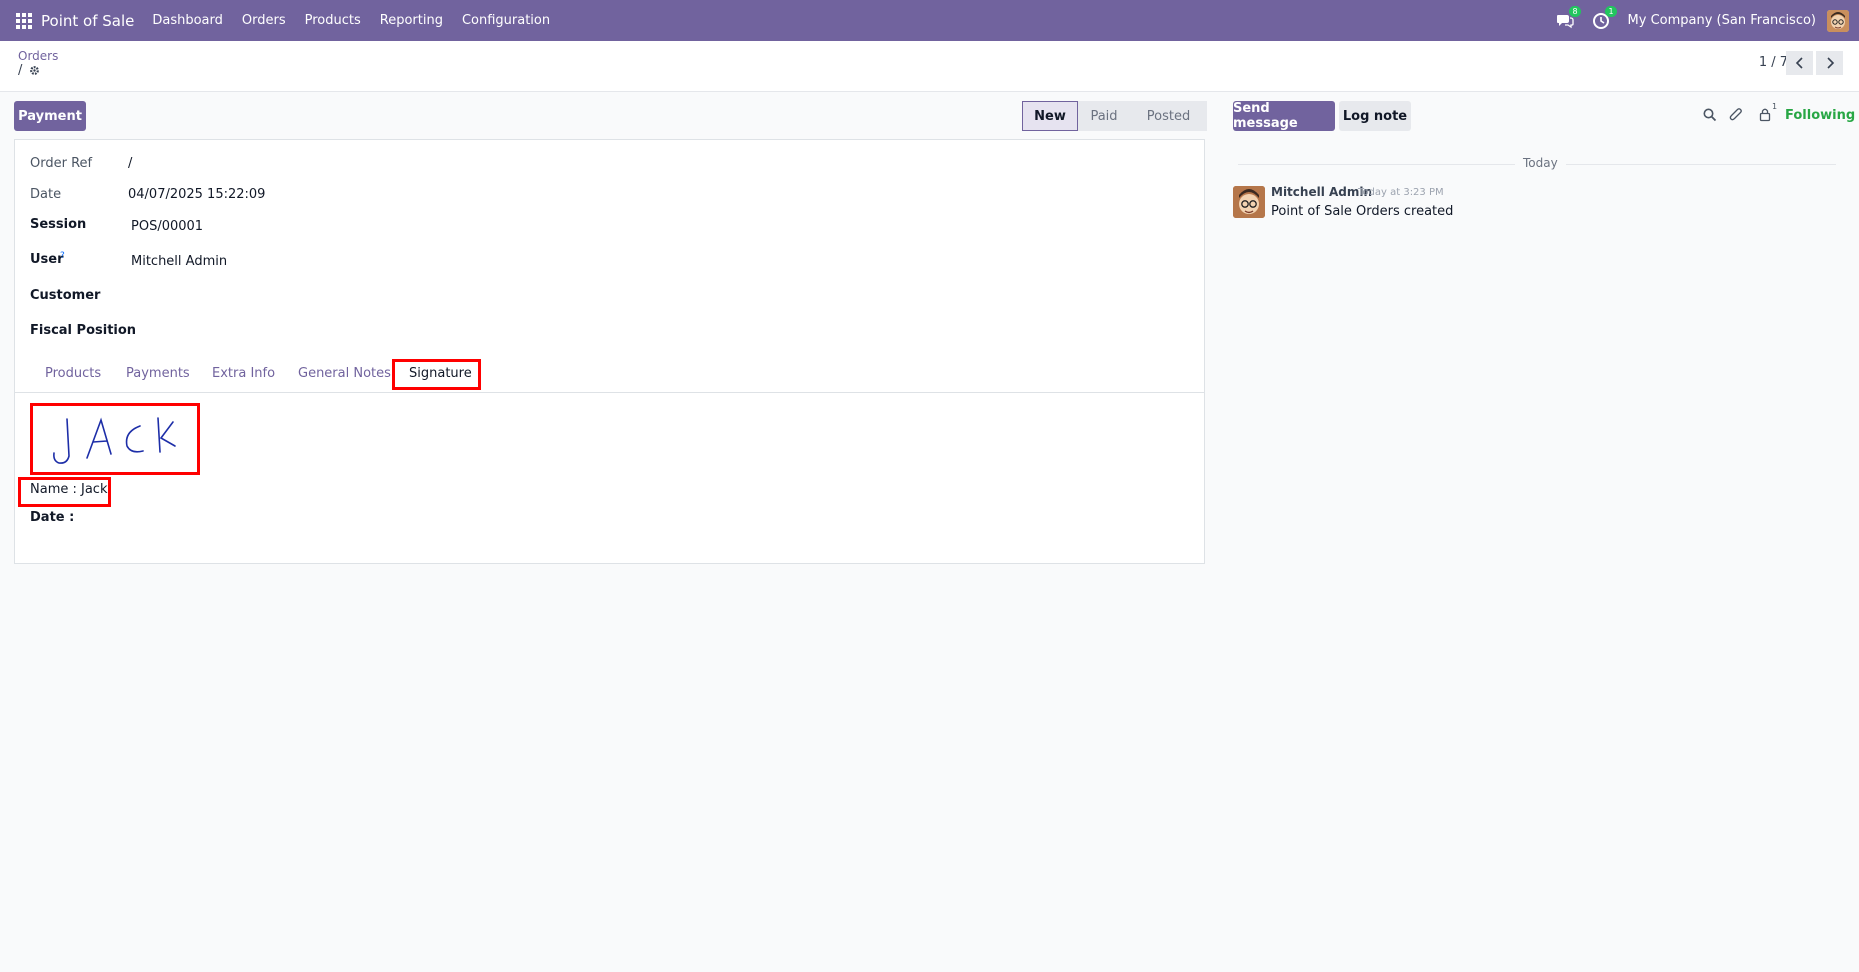 This screenshot has width=1859, height=972. Describe the element at coordinates (1575, 11) in the screenshot. I see `messages-badge: 8` at that location.